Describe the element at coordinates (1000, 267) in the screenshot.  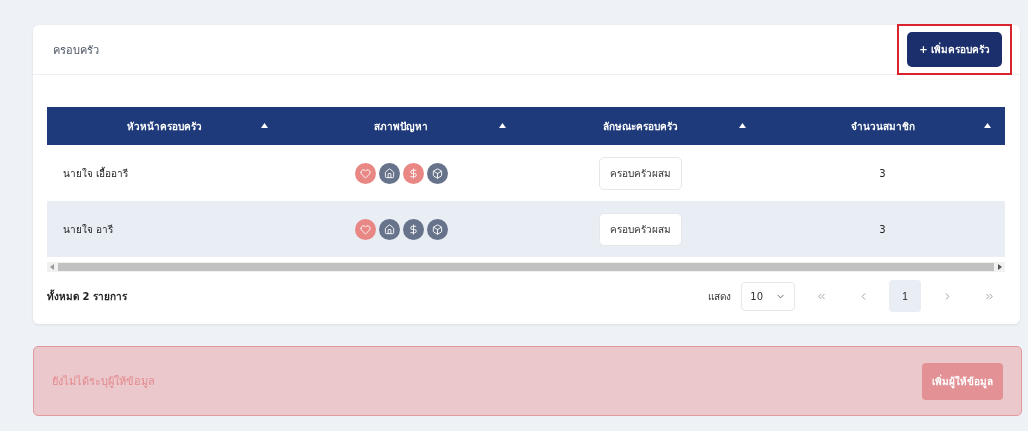
I see `scroll-right-icon` at that location.